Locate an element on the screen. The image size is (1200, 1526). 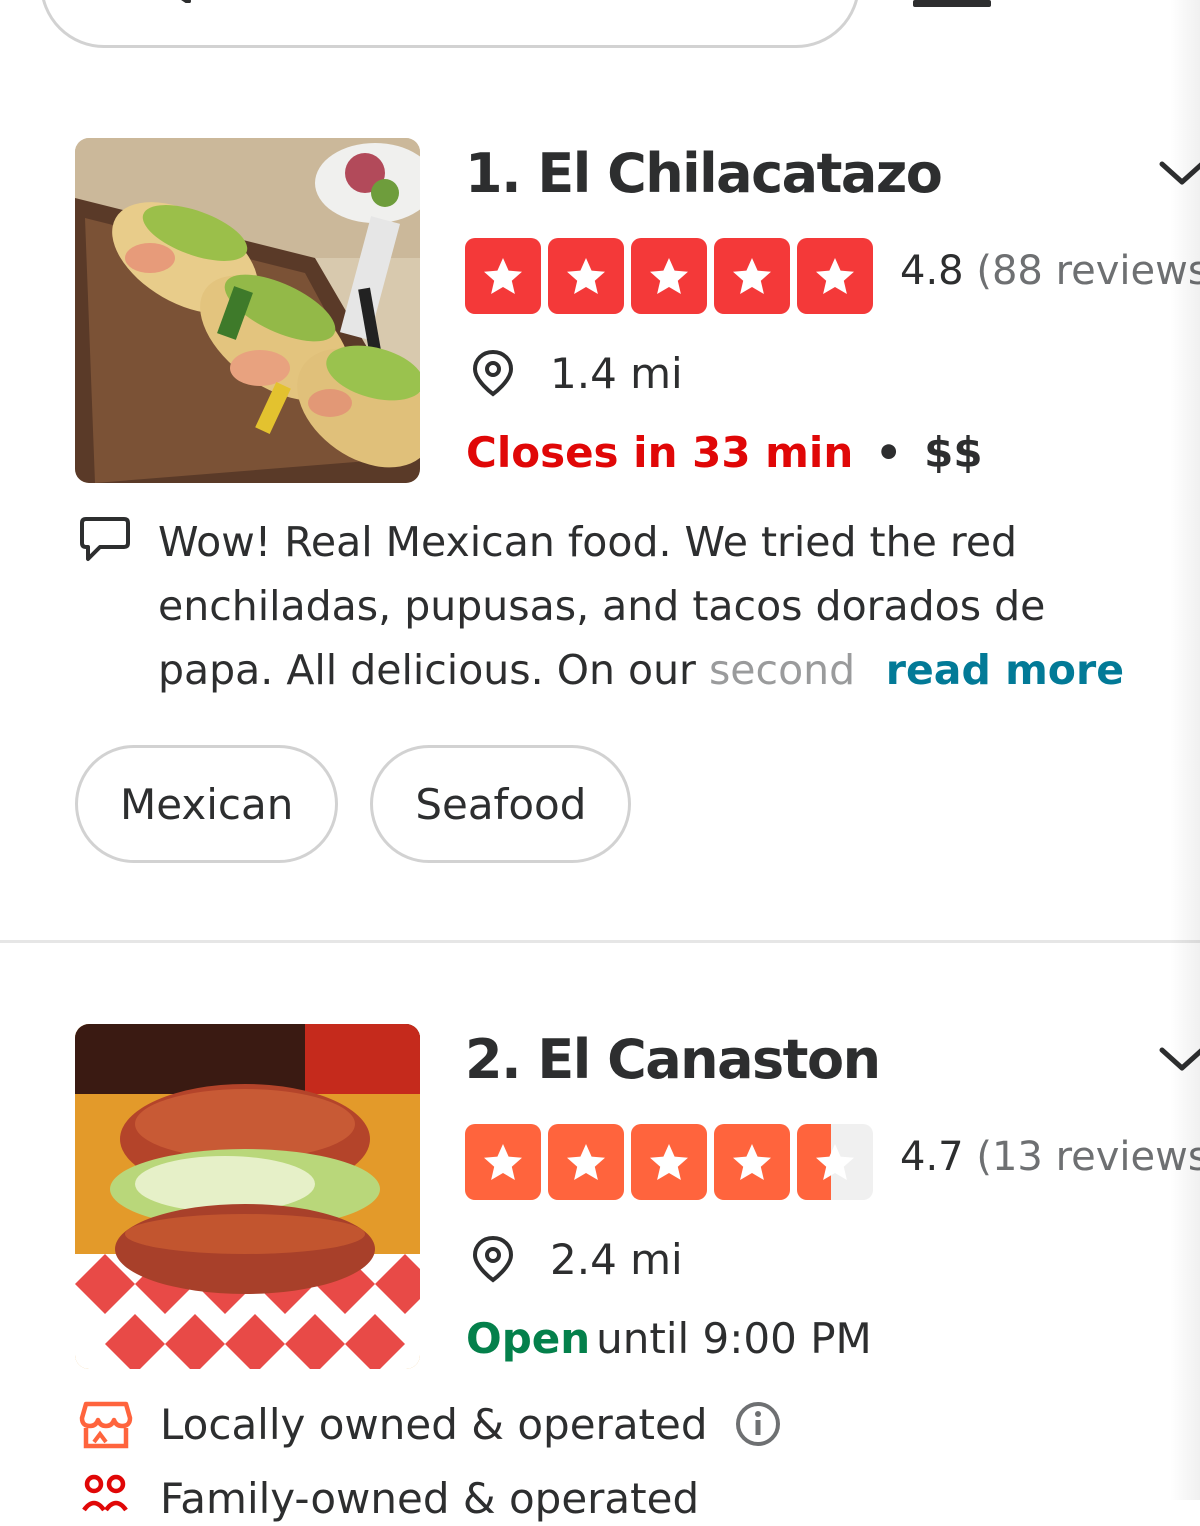
read-more-link: read more is located at coordinates (996, 670).